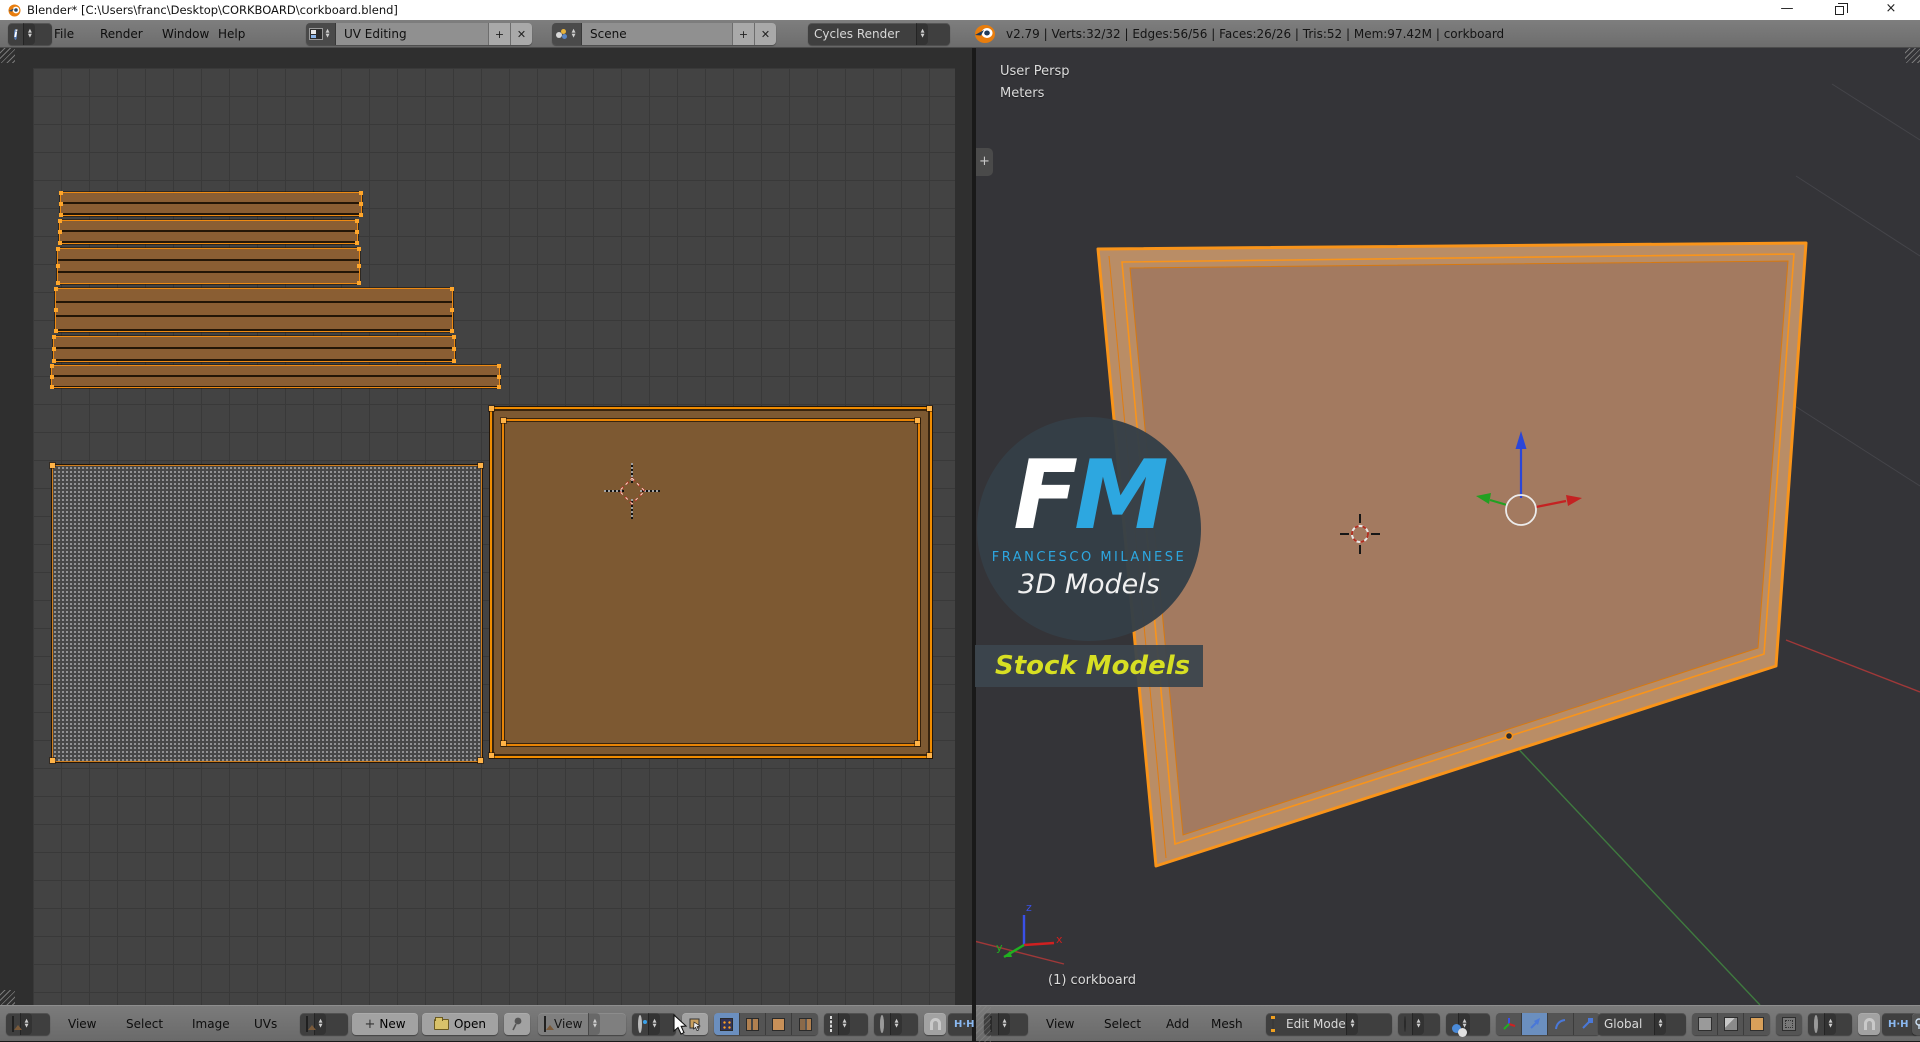 This screenshot has width=1920, height=1042. Describe the element at coordinates (779, 1024) in the screenshot. I see `uv-select-face-button` at that location.